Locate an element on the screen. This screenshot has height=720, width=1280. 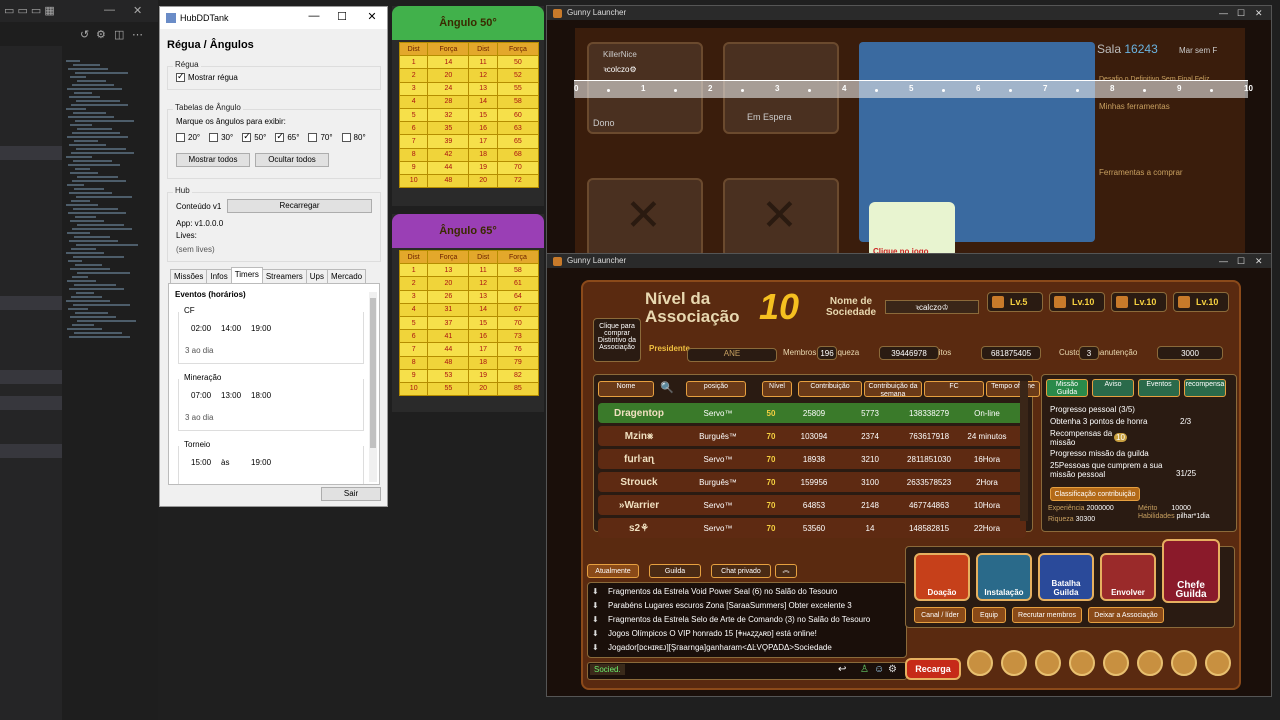
shop-icon is located at coordinates (980, 663).